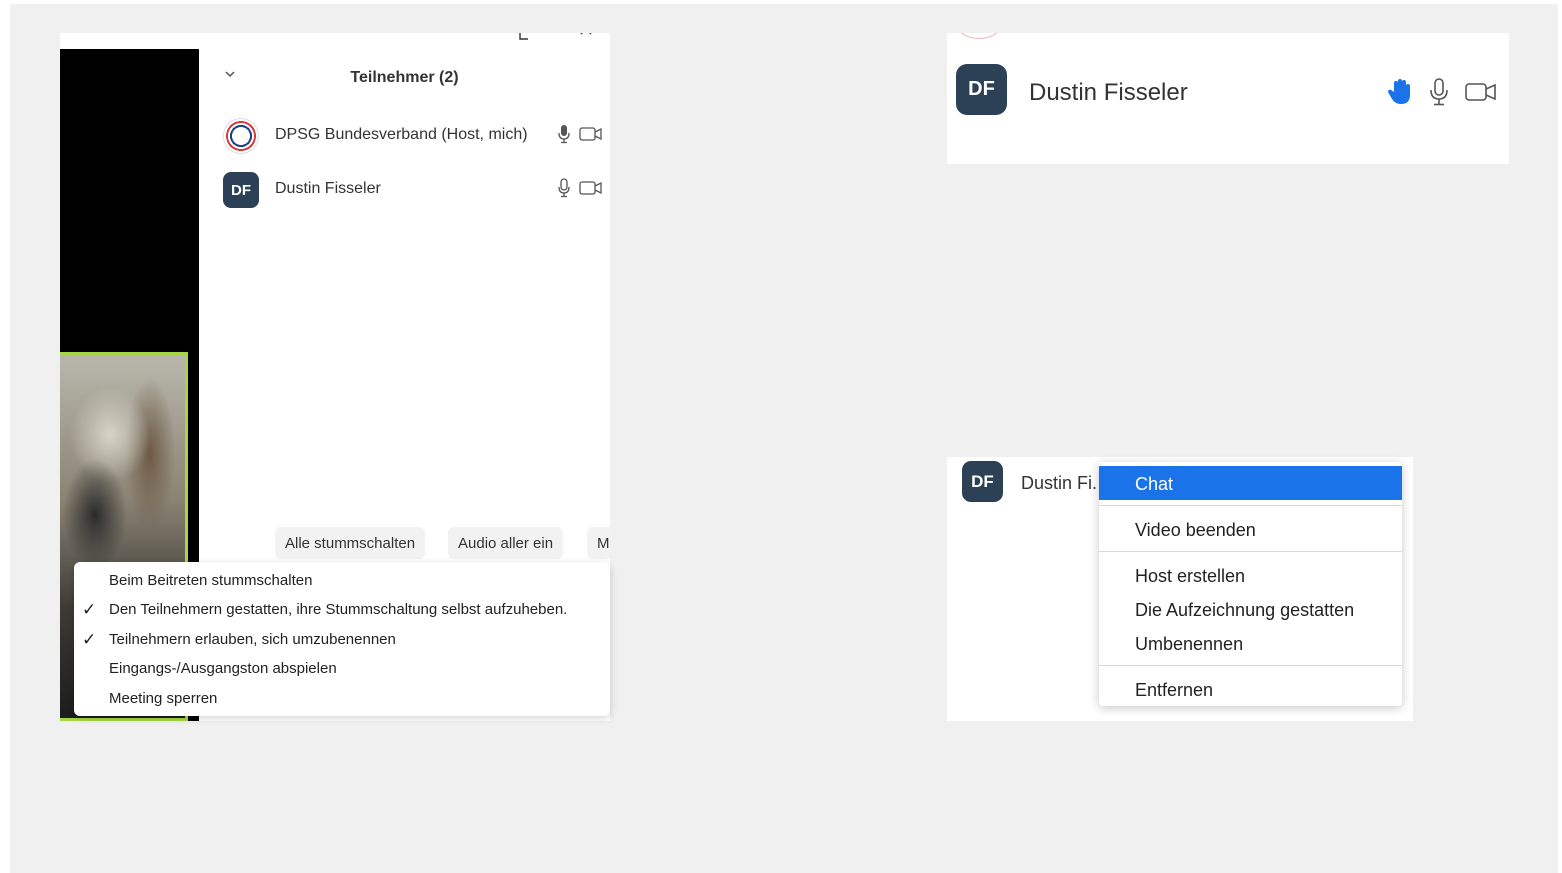 This screenshot has width=1562, height=873. I want to click on menu-item-remove: Entfernen, so click(1250, 689).